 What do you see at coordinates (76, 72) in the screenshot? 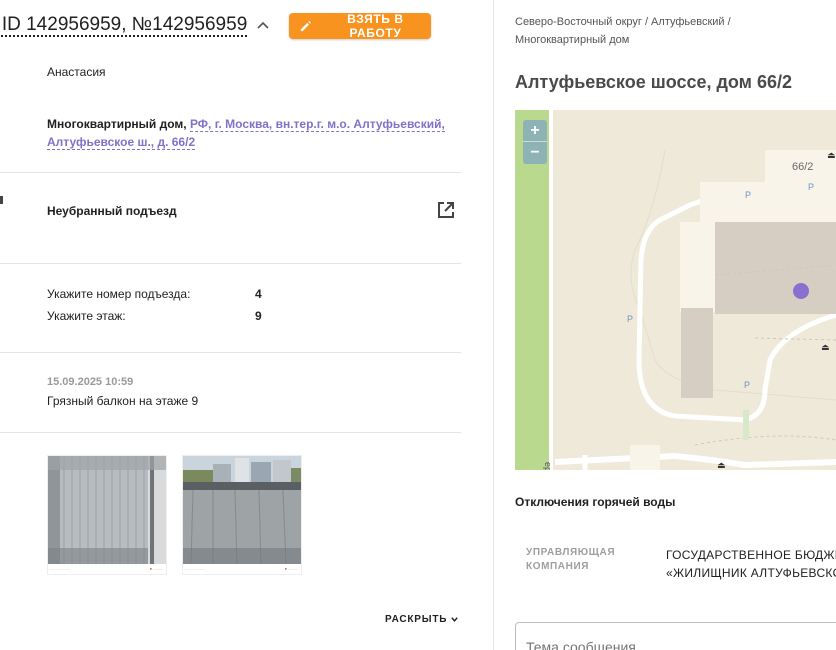
I see `author-name: Анастасия` at bounding box center [76, 72].